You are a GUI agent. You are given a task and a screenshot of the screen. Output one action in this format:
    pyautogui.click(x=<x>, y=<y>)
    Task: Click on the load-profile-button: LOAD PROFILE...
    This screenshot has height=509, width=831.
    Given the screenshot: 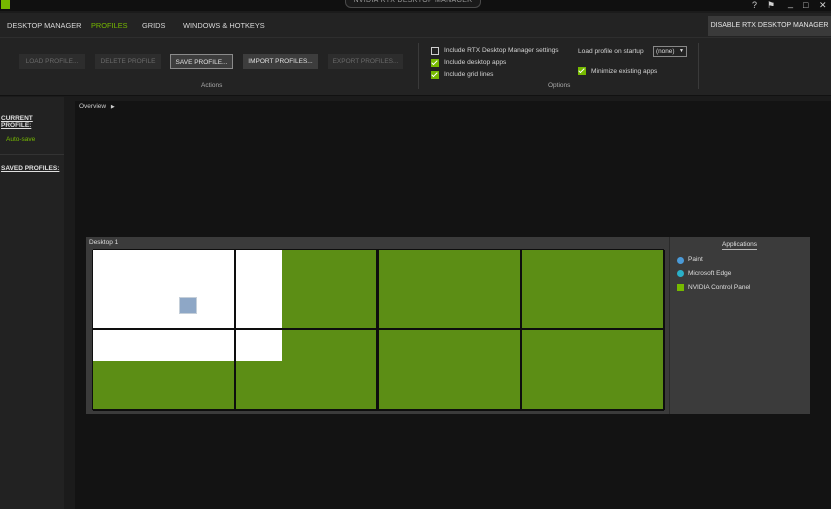 What is the action you would take?
    pyautogui.click(x=52, y=61)
    